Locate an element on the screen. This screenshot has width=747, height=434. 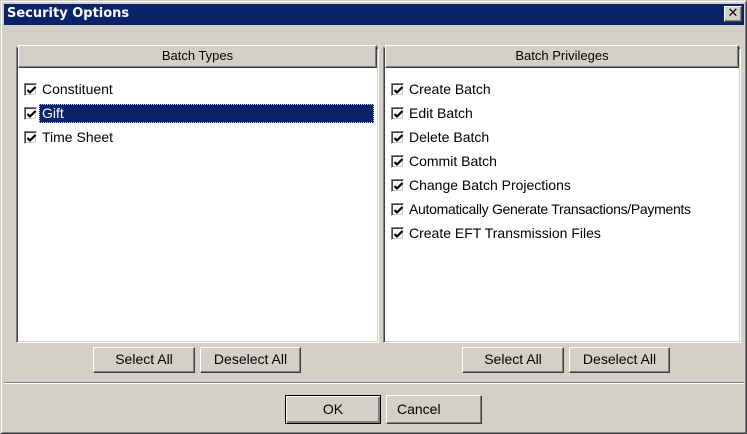
batch-types-list: Constituent Gift Time Sheet is located at coordinates (197, 116).